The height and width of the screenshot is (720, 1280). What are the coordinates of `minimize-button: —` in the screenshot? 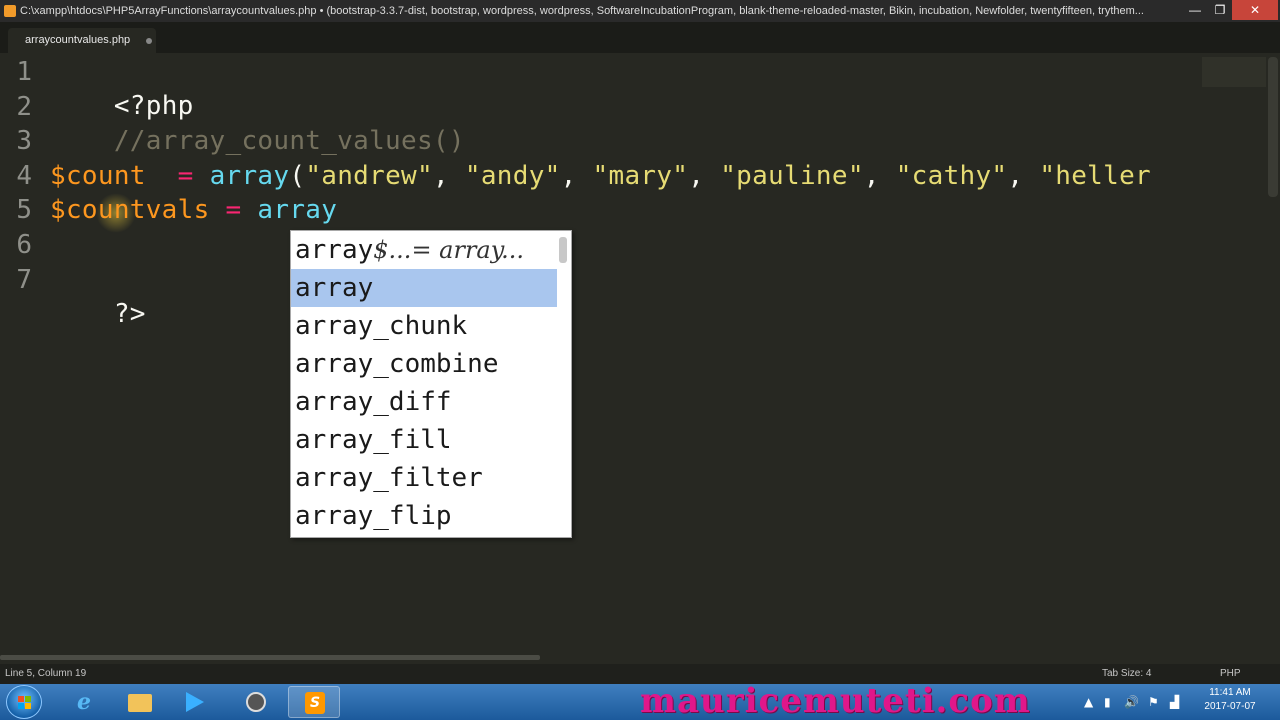 It's located at (1195, 10).